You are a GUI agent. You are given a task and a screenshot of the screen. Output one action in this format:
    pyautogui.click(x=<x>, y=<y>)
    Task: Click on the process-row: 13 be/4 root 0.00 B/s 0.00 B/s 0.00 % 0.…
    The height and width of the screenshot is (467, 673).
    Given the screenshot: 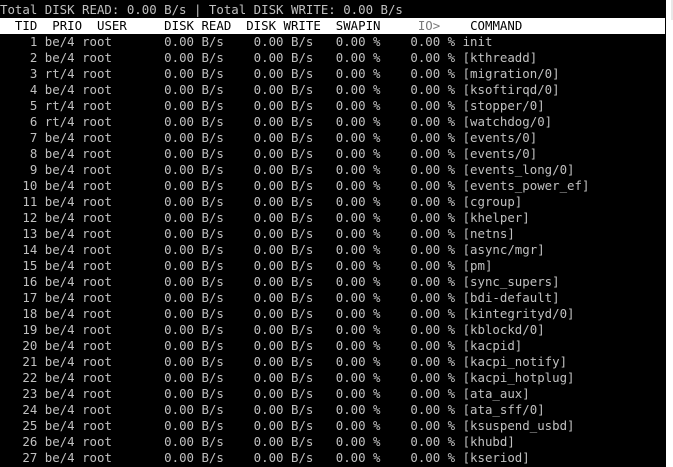 What is the action you would take?
    pyautogui.click(x=332, y=234)
    